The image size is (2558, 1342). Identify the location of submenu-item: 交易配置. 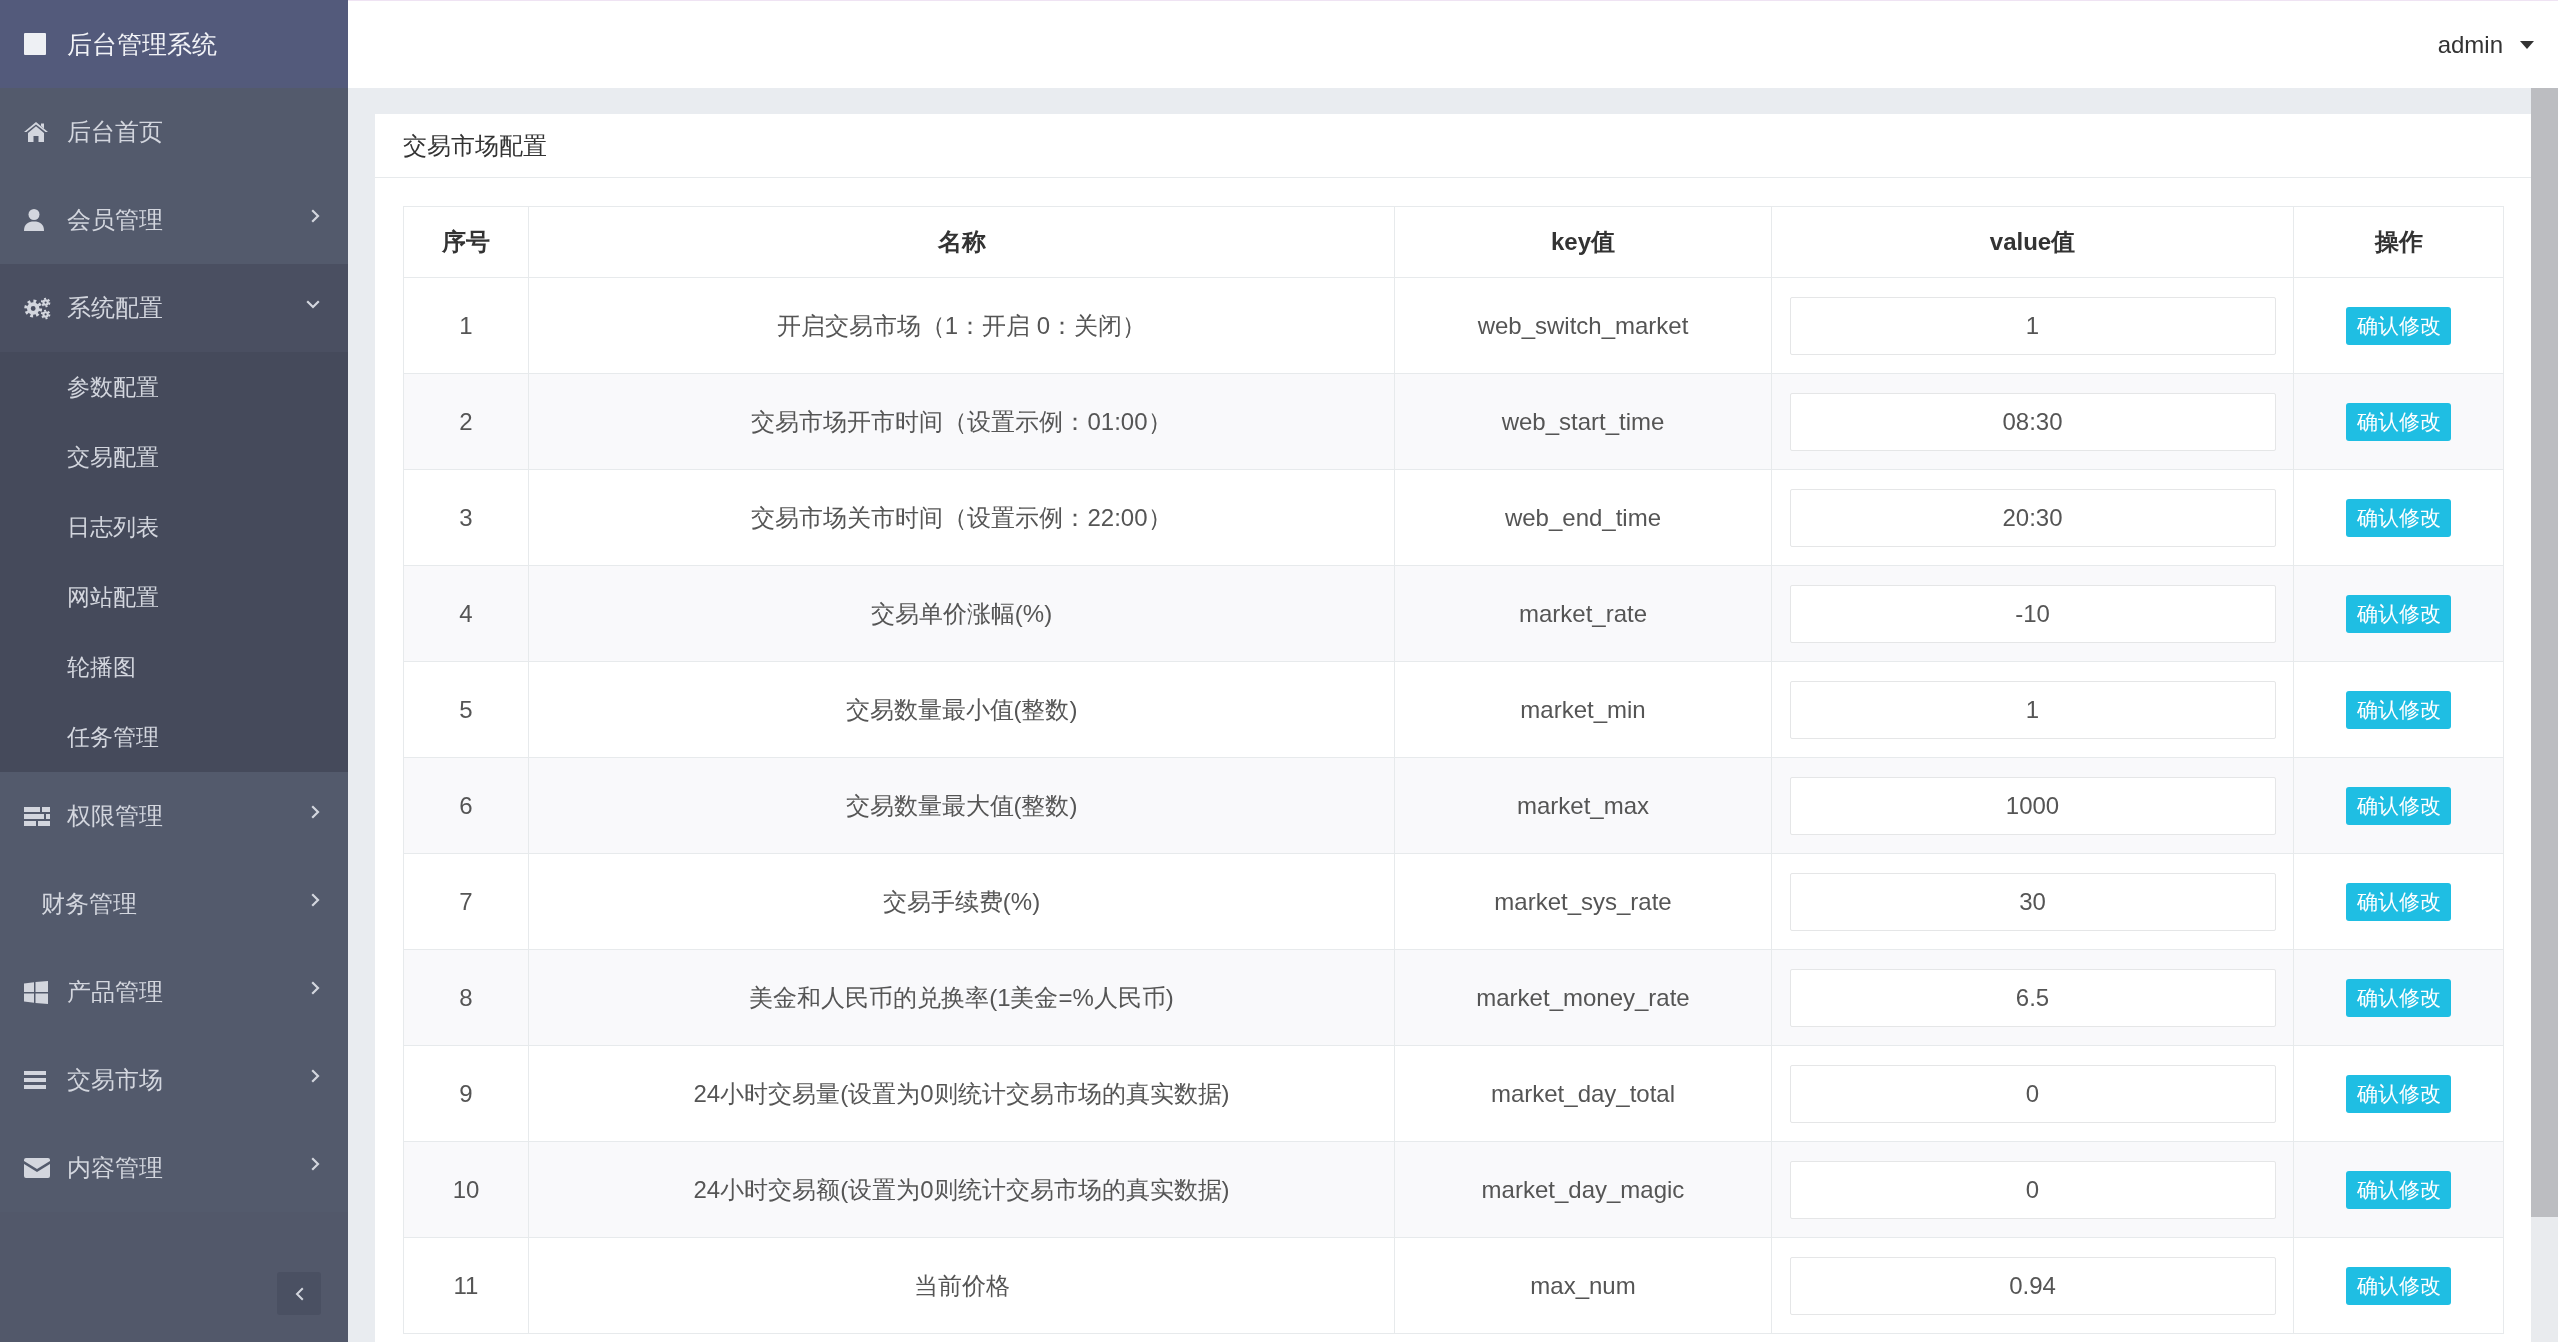
(174, 457).